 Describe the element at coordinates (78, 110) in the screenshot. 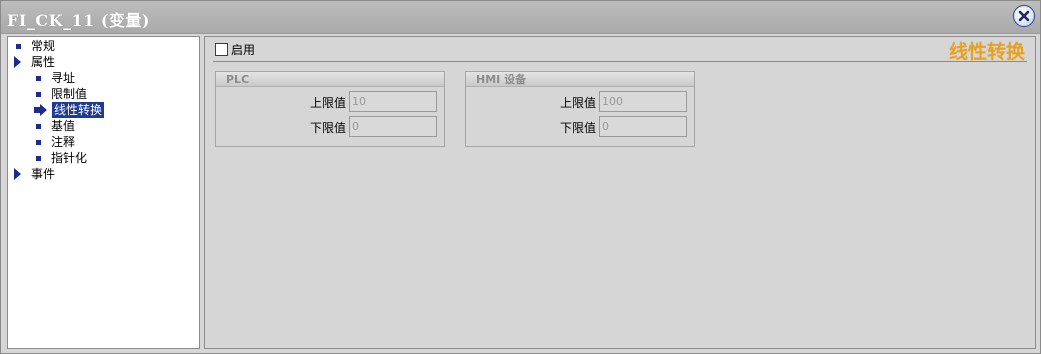

I see `tree-item-label: 线性转换` at that location.